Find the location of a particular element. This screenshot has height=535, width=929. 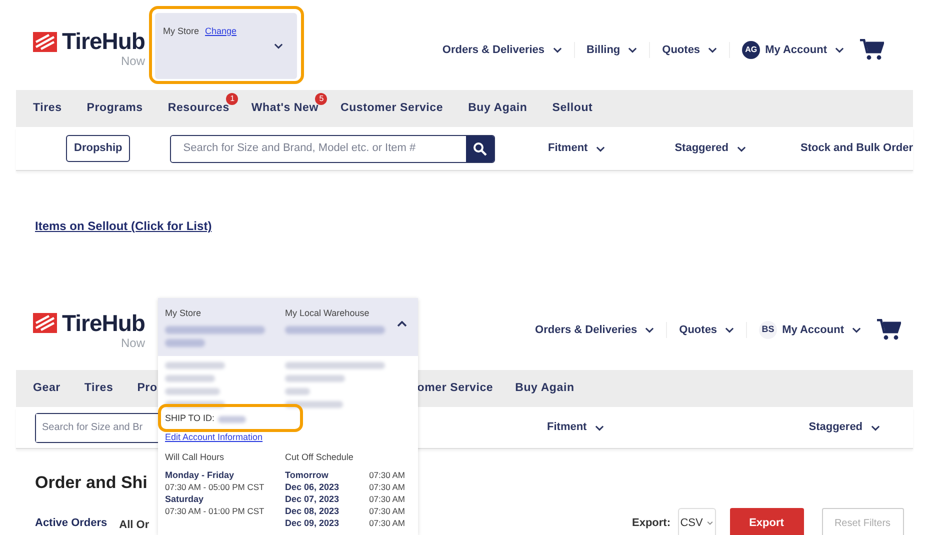

section-heading: Cut Off Schedule is located at coordinates (319, 457).